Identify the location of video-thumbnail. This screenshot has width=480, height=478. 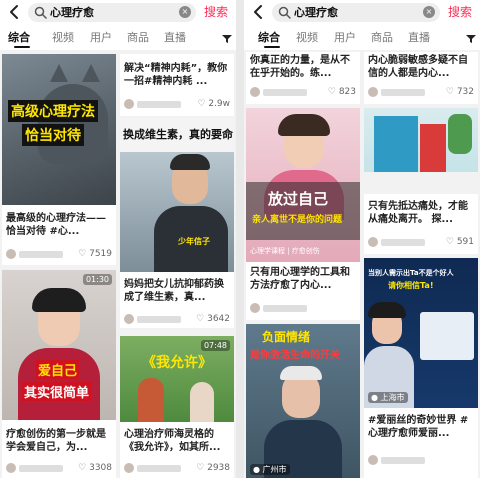
(421, 151).